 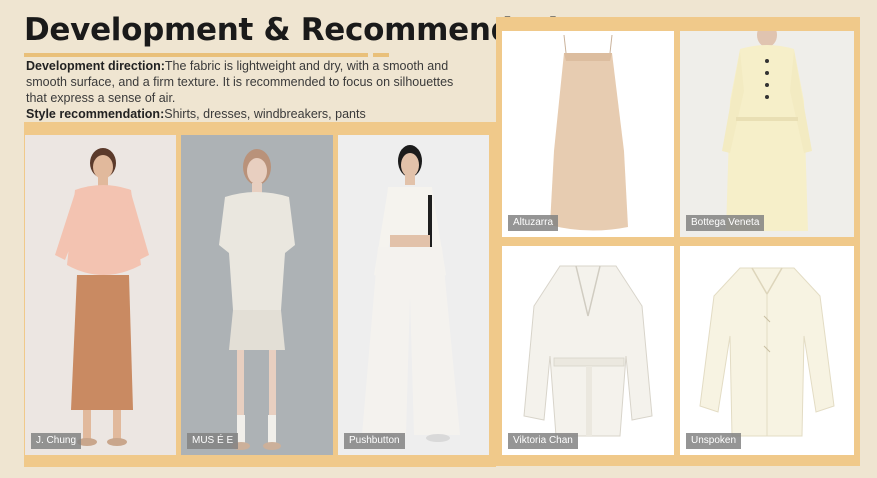 I want to click on brand-label: Bottega Veneta, so click(x=725, y=223).